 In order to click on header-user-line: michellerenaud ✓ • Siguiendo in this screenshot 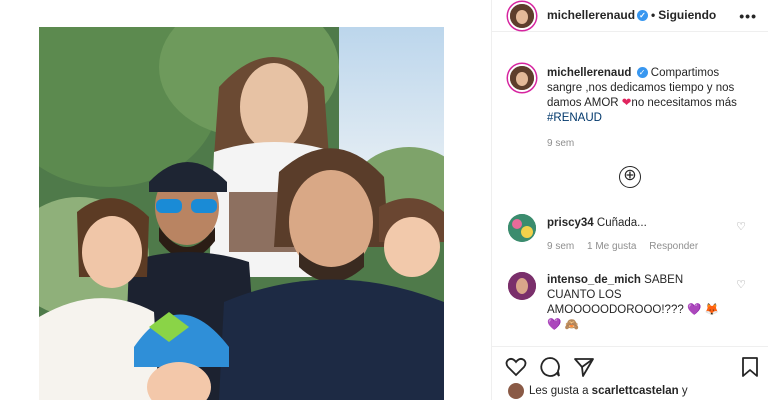, I will do `click(631, 15)`.